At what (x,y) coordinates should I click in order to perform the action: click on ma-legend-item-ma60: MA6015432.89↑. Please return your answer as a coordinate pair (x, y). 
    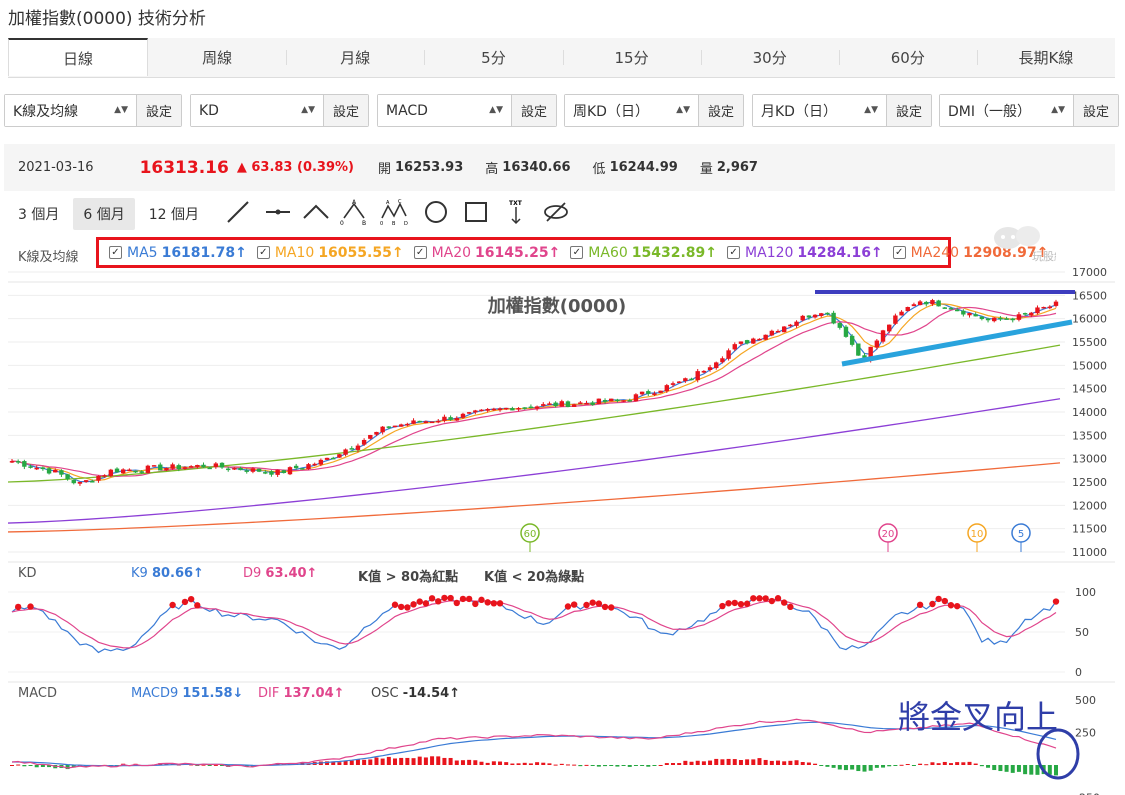
    Looking at the image, I should click on (643, 253).